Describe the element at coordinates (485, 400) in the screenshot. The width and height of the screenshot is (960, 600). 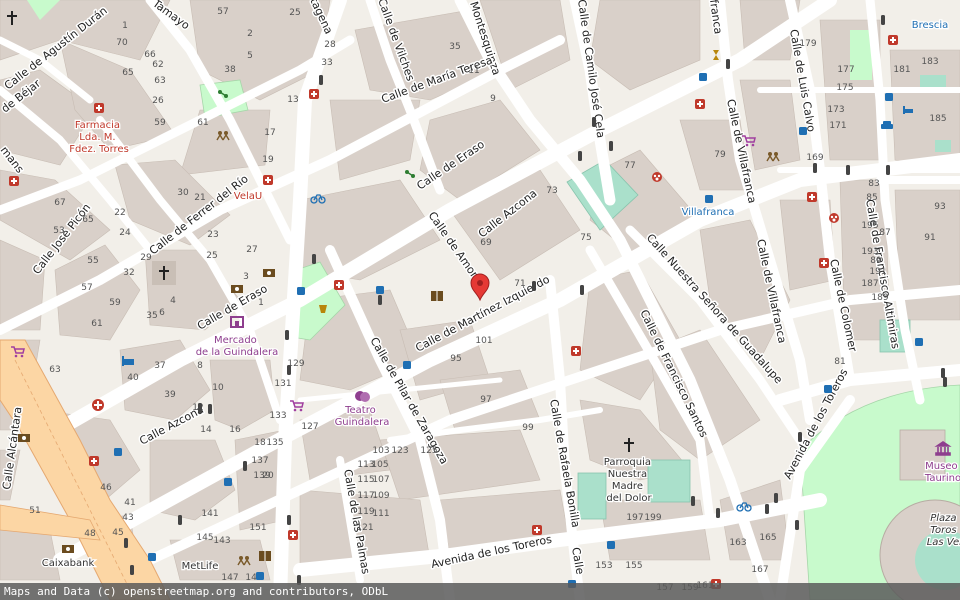
I see `house-number: 97` at that location.